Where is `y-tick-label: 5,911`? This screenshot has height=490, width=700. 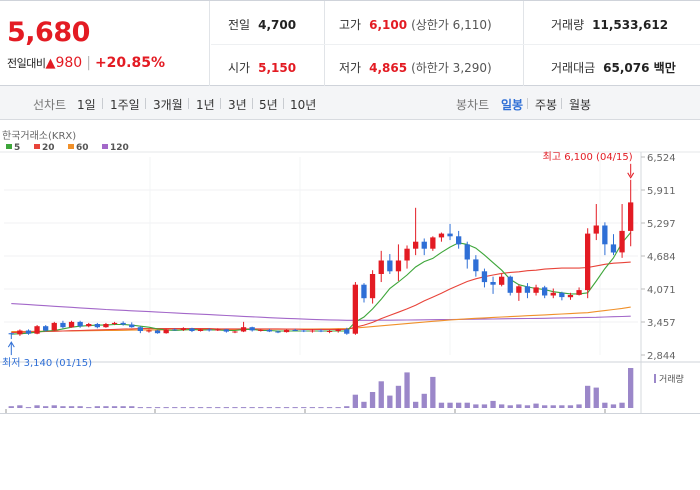 y-tick-label: 5,911 is located at coordinates (661, 191).